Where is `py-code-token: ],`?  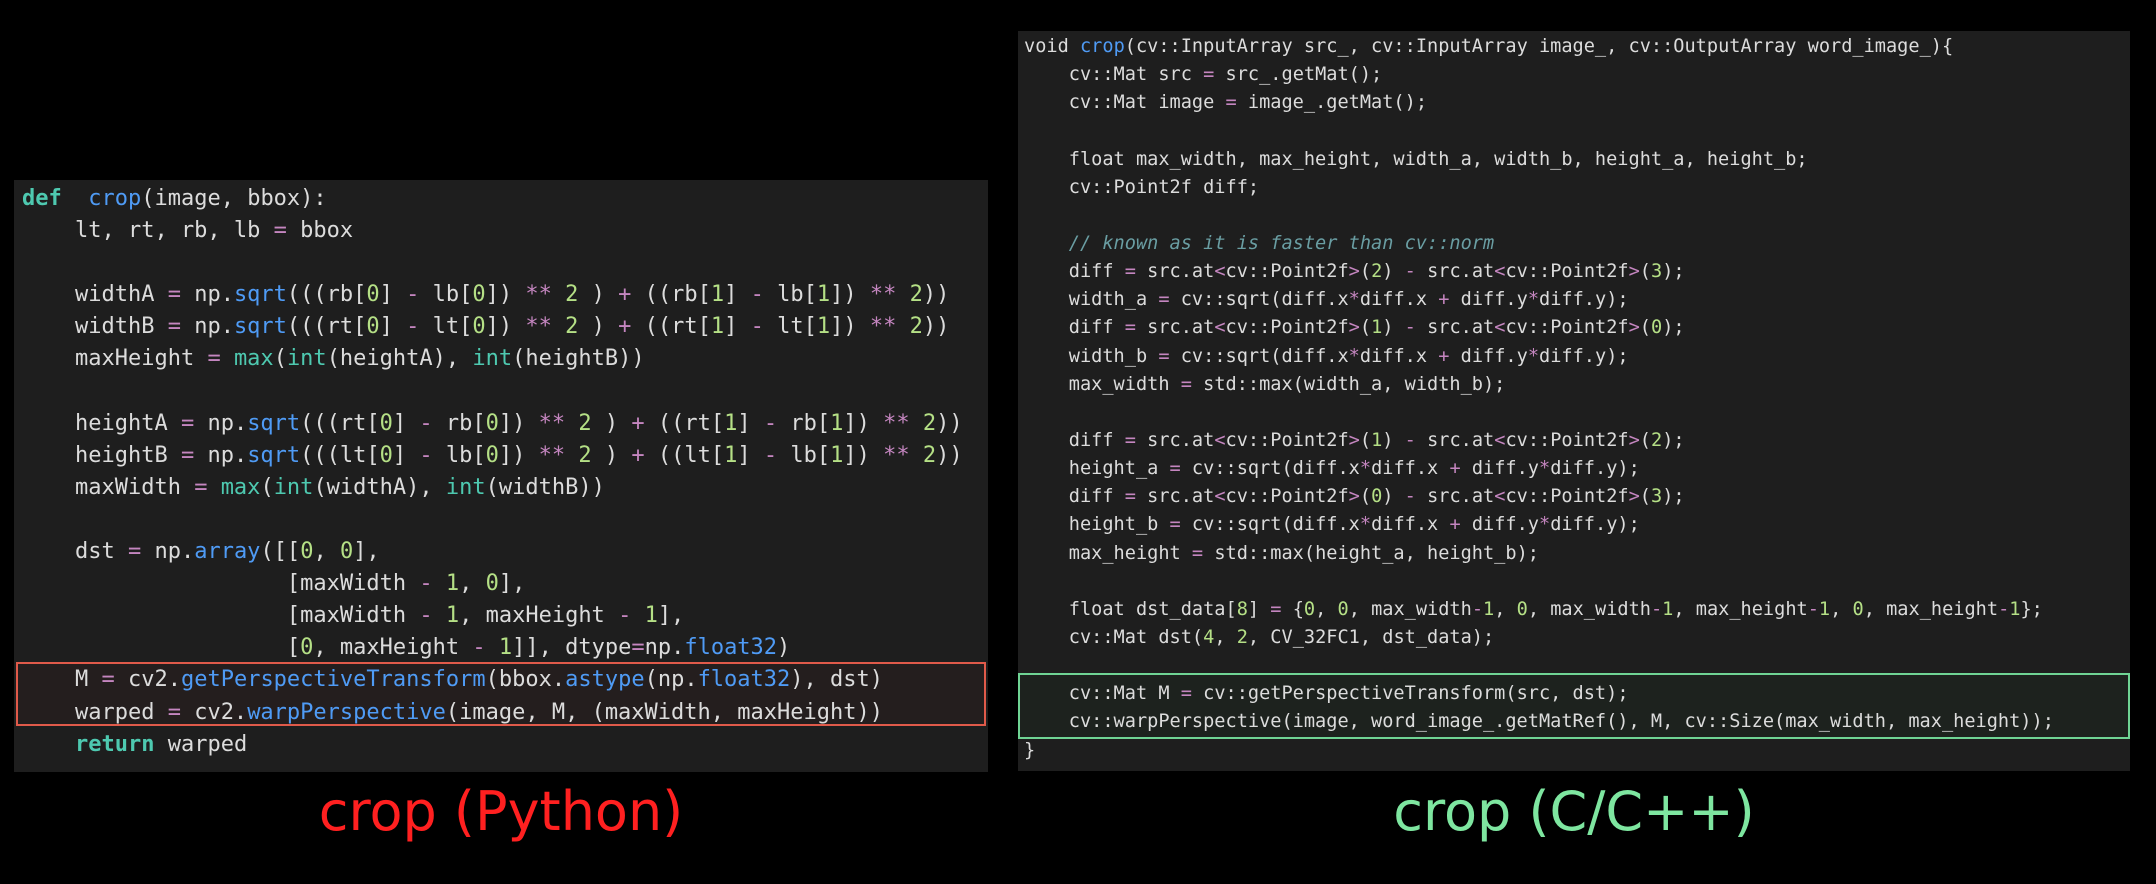 py-code-token: ], is located at coordinates (366, 552).